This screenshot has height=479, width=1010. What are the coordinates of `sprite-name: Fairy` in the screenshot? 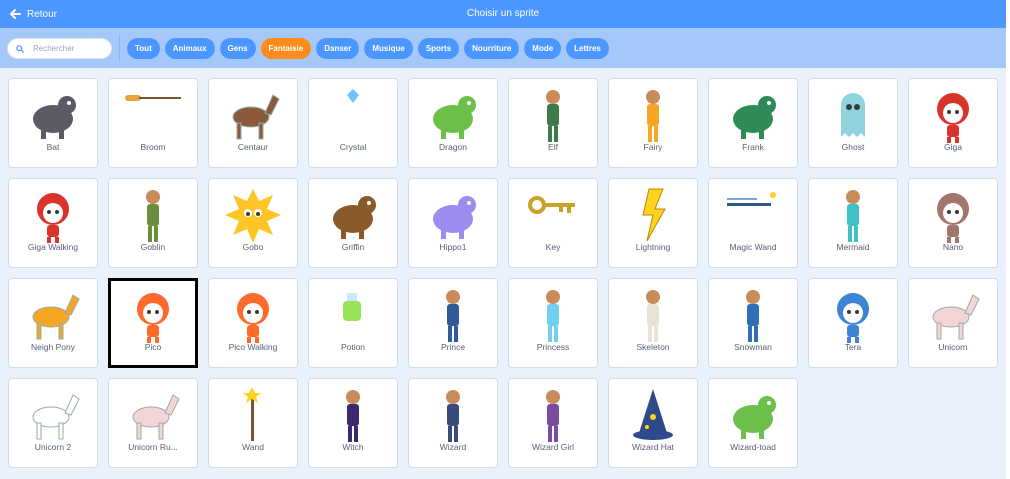 It's located at (653, 147).